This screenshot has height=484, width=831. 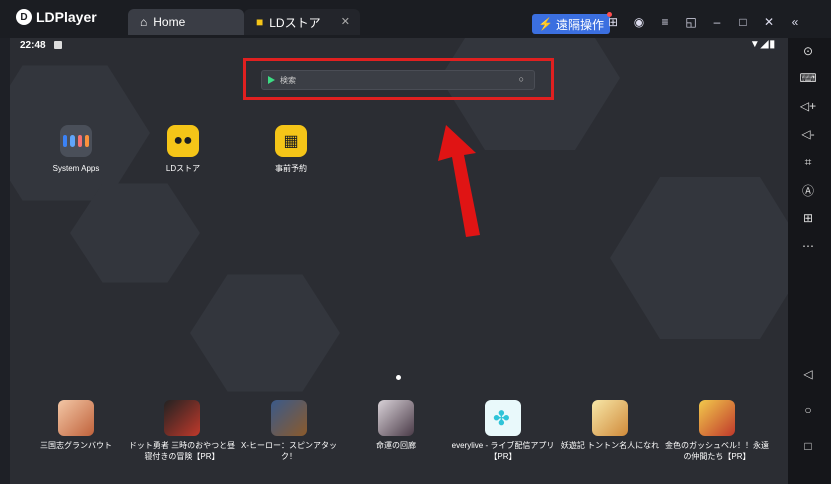 I want to click on home-icon: ⌂, so click(x=144, y=22).